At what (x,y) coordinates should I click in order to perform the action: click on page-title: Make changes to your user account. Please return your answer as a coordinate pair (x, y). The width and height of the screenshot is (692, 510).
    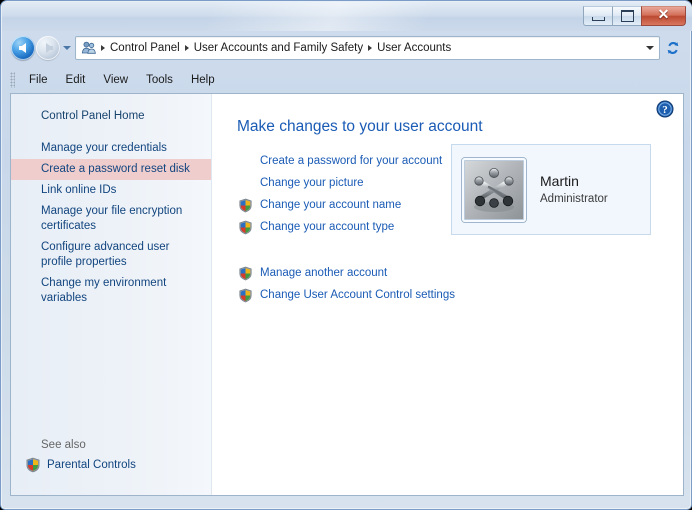
    Looking at the image, I should click on (360, 126).